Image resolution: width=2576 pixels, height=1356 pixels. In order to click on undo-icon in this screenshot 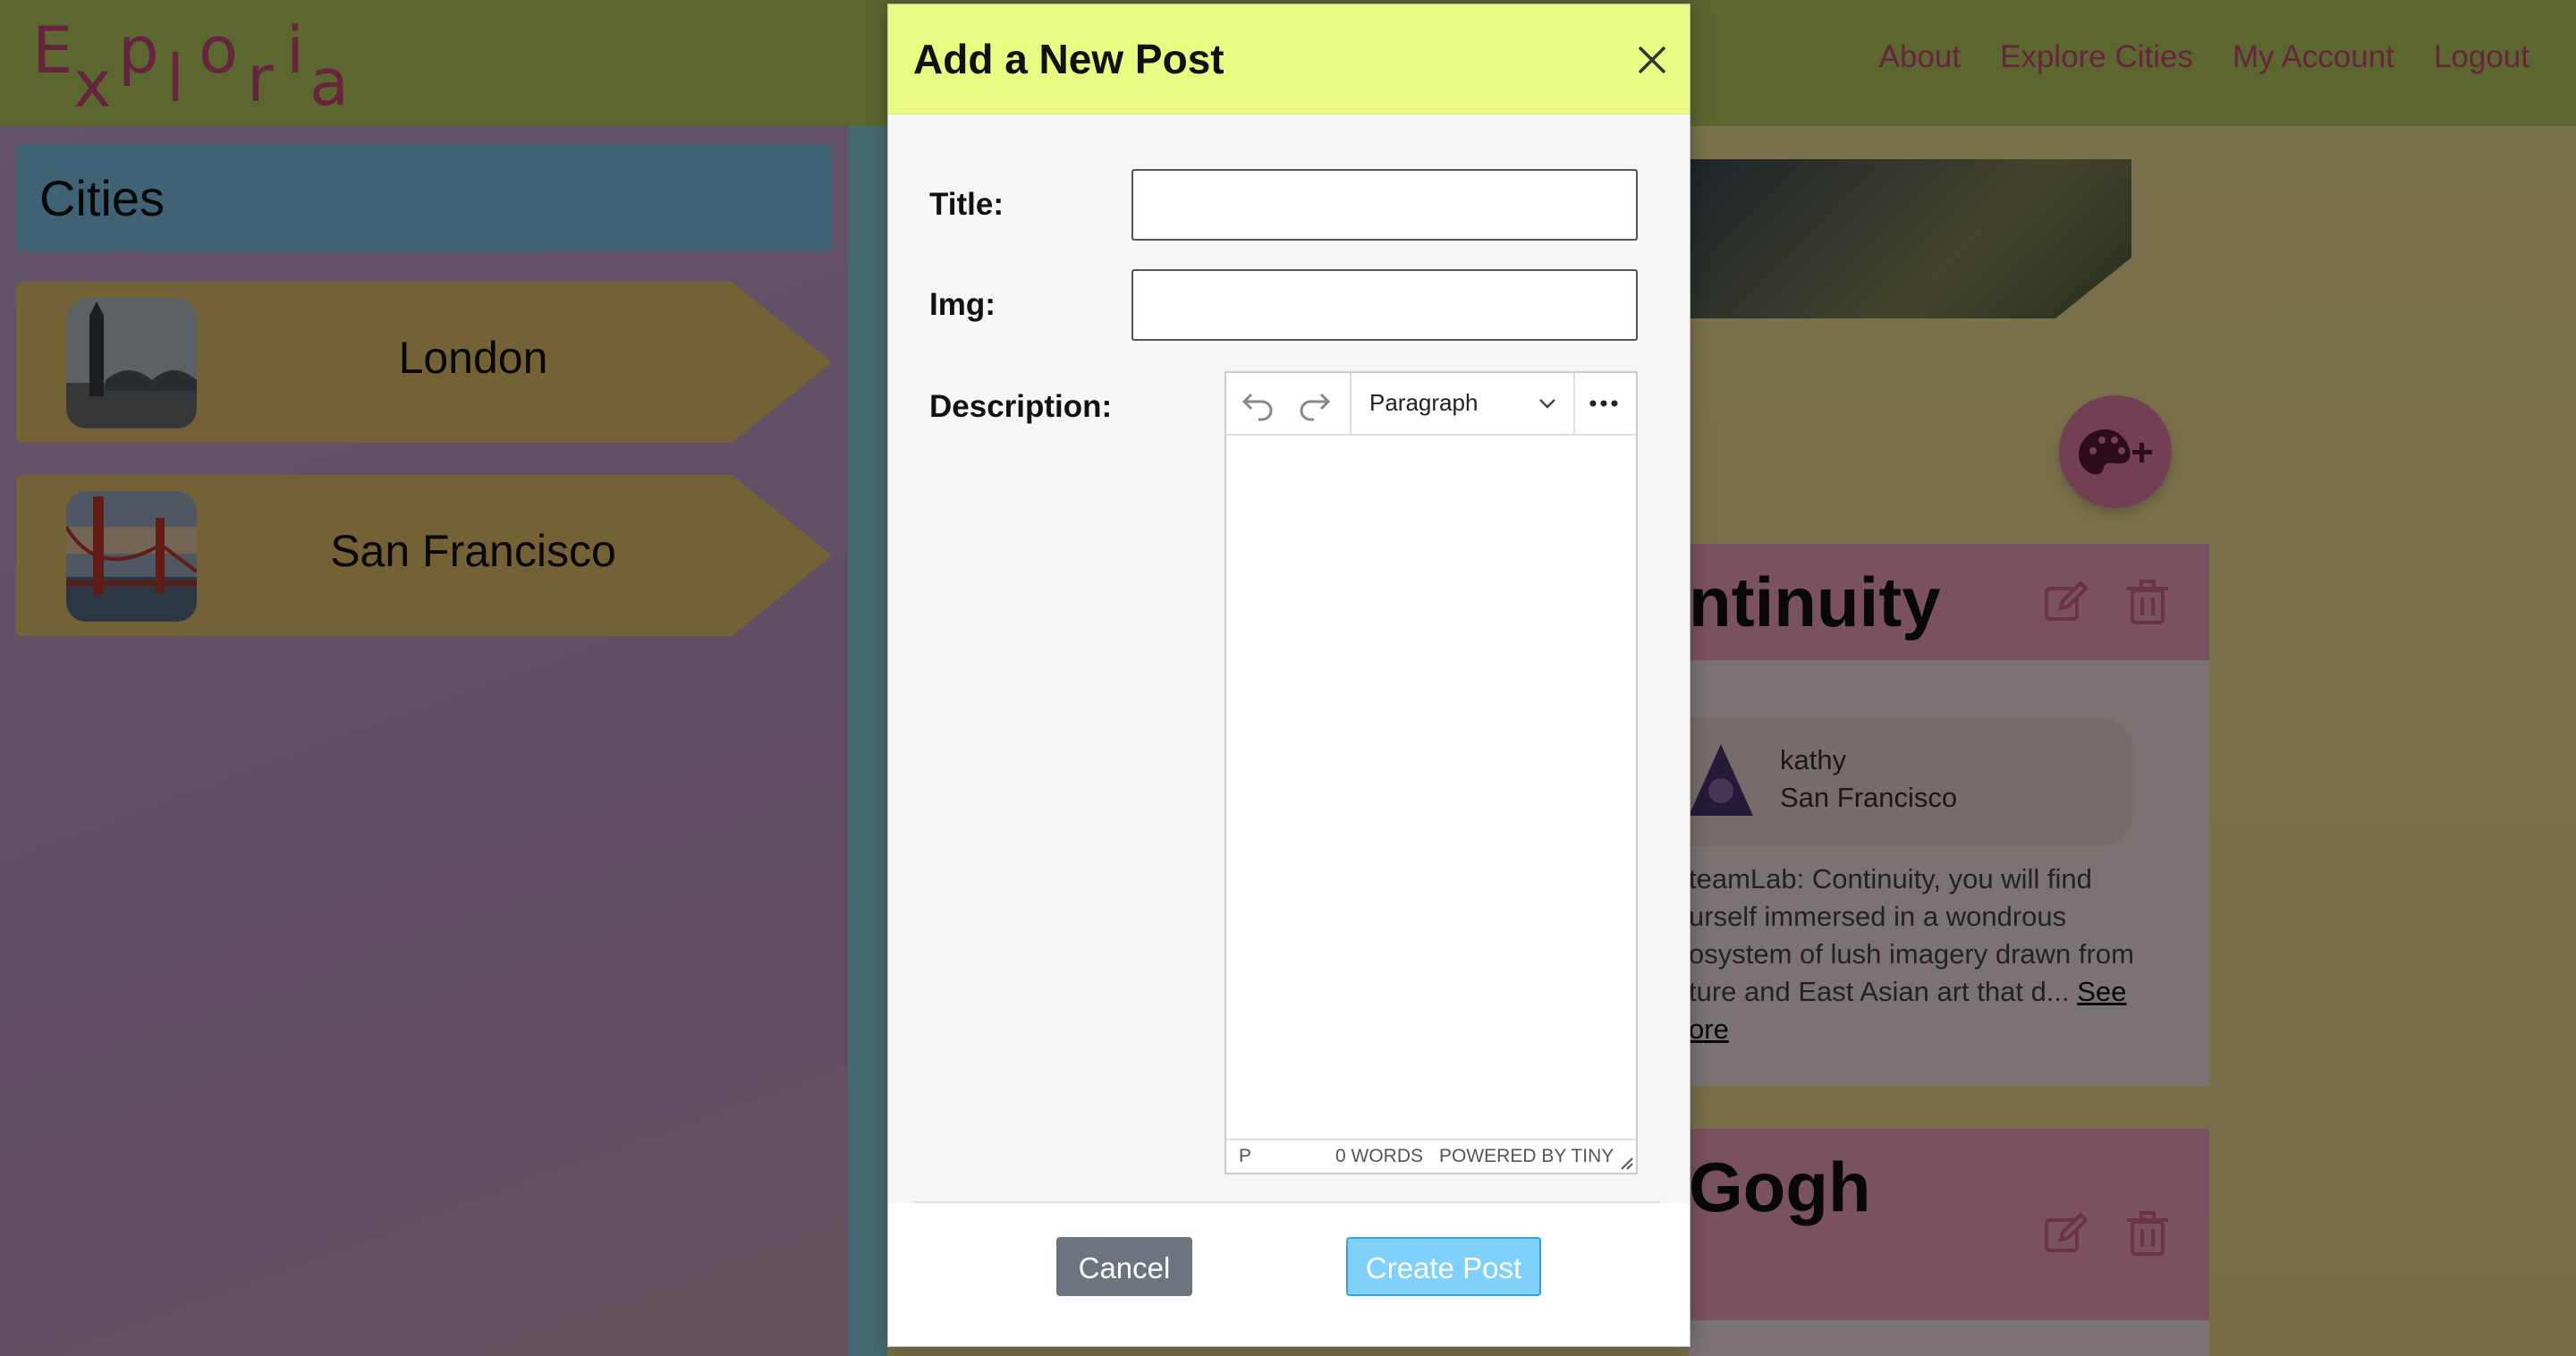, I will do `click(1258, 403)`.